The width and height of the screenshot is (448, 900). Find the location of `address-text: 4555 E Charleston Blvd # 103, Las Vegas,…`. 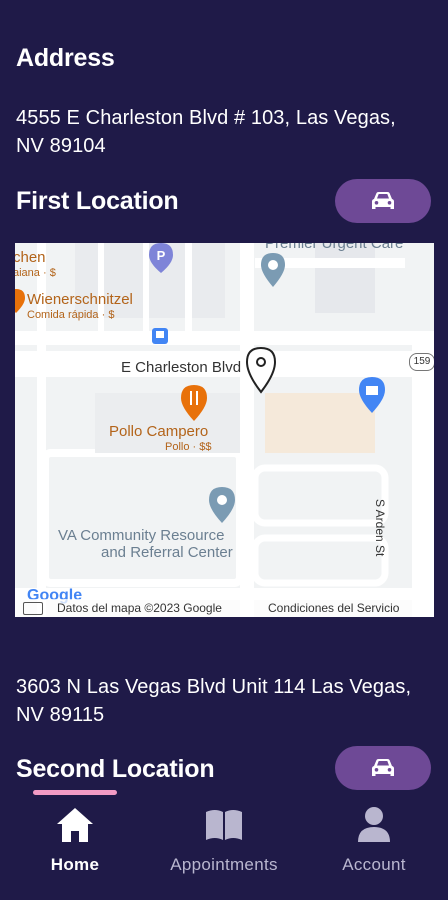

address-text: 4555 E Charleston Blvd # 103, Las Vegas,… is located at coordinates (206, 132).